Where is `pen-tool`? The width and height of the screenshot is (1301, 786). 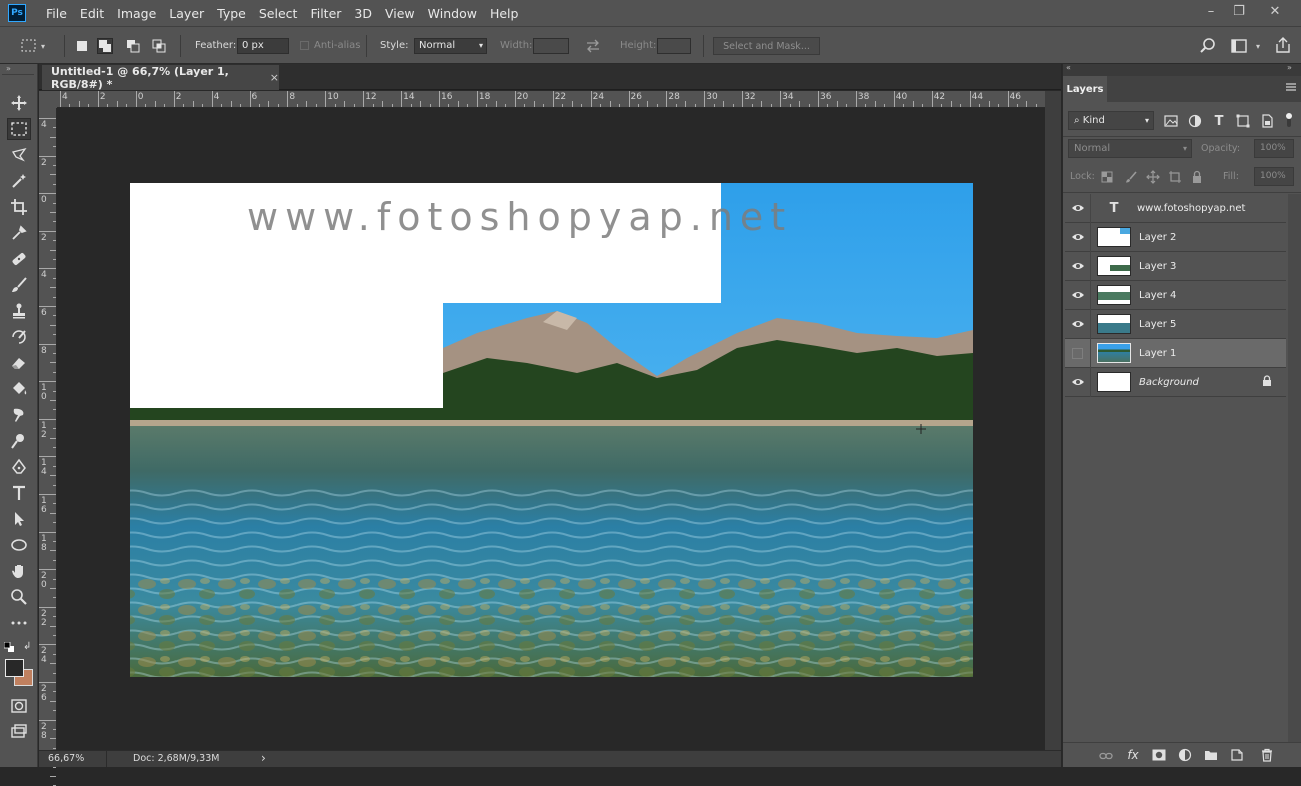 pen-tool is located at coordinates (19, 467).